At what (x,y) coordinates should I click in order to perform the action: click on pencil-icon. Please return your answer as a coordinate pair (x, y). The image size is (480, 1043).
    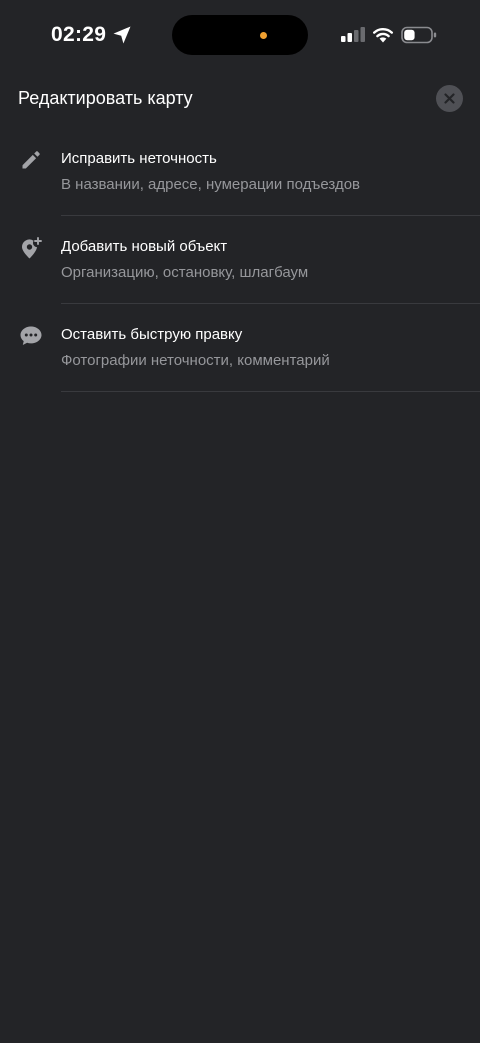
    Looking at the image, I should click on (31, 160).